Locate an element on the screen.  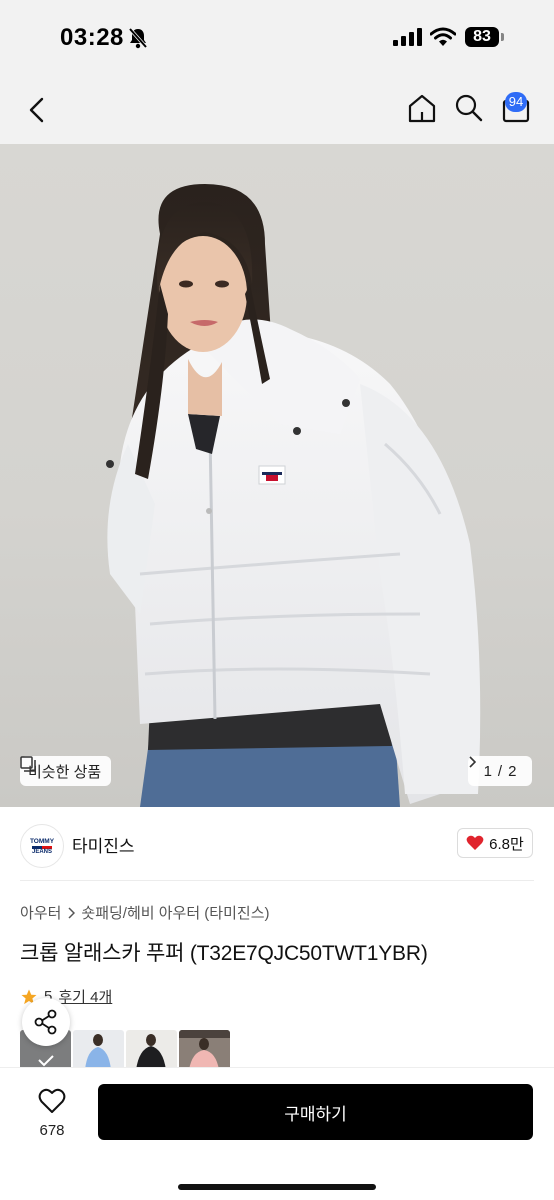
variant-thumb-blue is located at coordinates (98, 1050).